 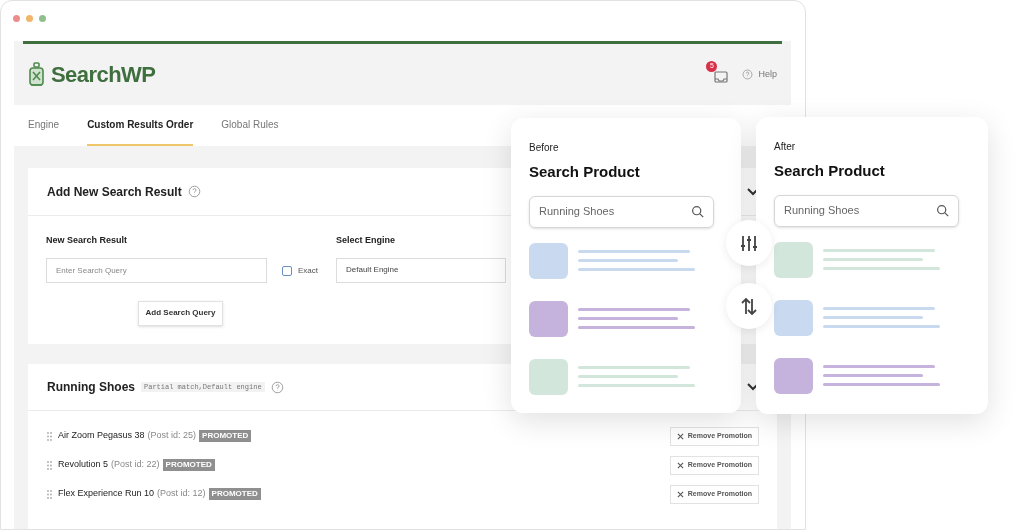 What do you see at coordinates (308, 270) in the screenshot?
I see `checkbox-label: Exact` at bounding box center [308, 270].